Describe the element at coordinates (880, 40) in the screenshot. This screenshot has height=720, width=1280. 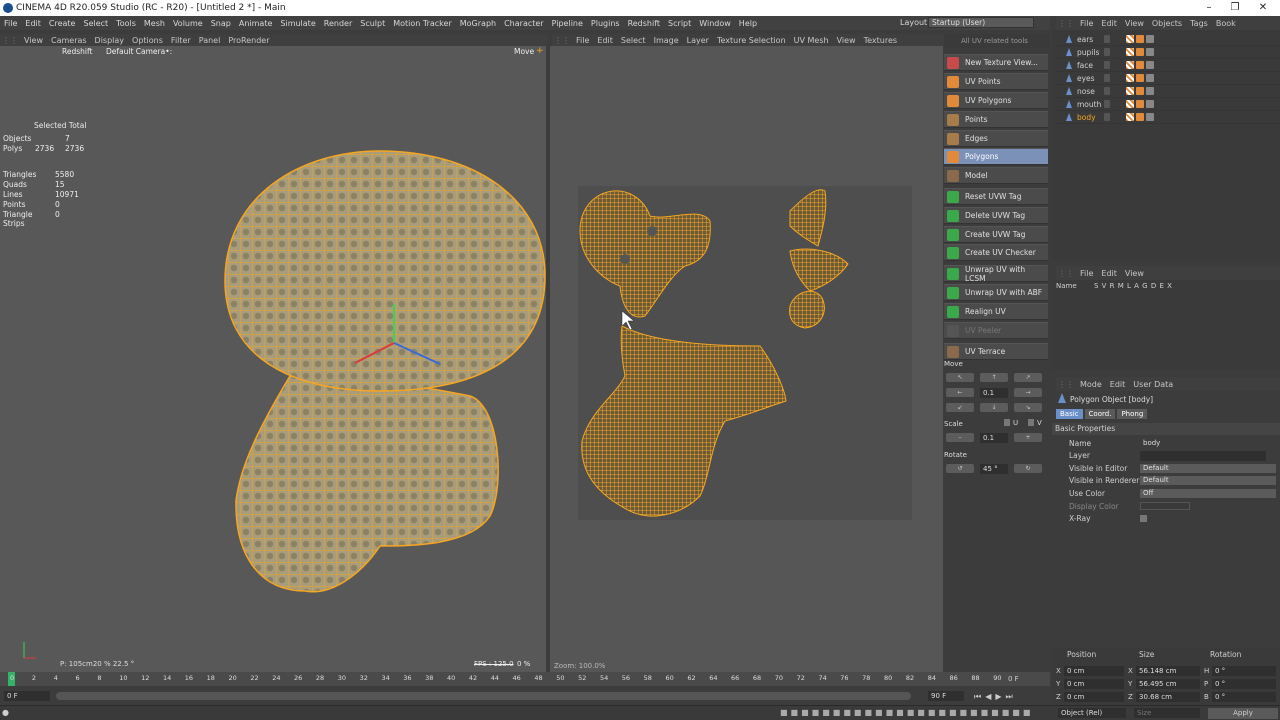
I see `uv-menu-textures: Textures` at that location.